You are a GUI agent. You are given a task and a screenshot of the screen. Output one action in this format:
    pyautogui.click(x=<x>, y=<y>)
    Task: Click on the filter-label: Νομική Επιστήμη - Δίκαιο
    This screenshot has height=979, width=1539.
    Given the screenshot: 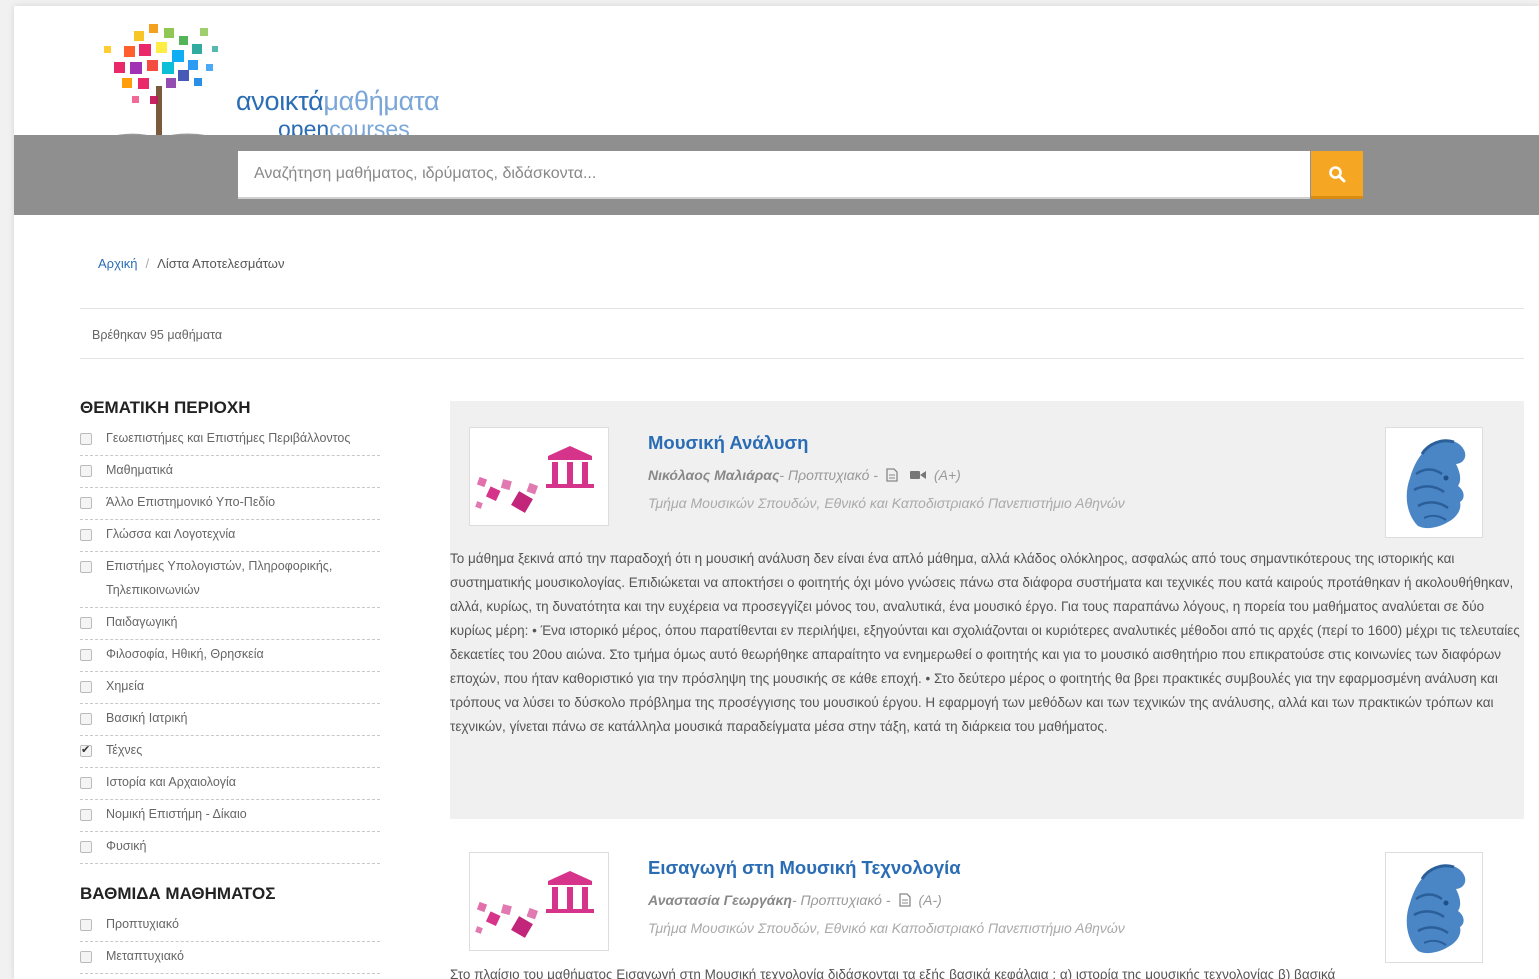 What is the action you would take?
    pyautogui.click(x=176, y=814)
    